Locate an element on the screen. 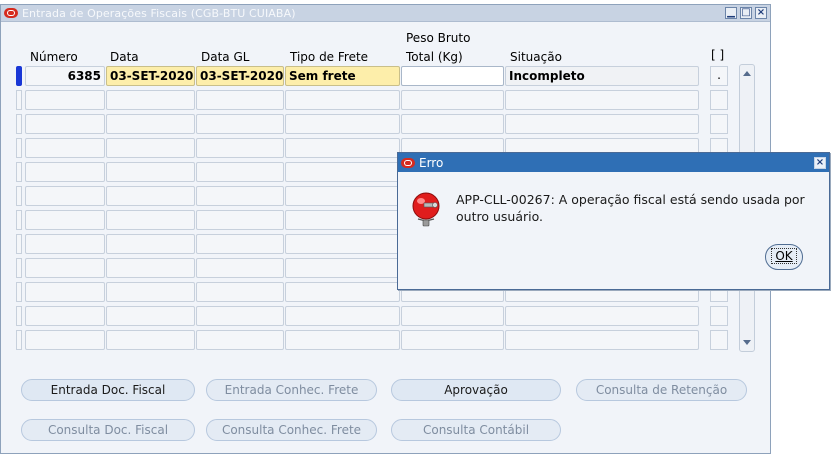 This screenshot has width=834, height=457. cell-tipo-frete: Sem frete is located at coordinates (342, 76).